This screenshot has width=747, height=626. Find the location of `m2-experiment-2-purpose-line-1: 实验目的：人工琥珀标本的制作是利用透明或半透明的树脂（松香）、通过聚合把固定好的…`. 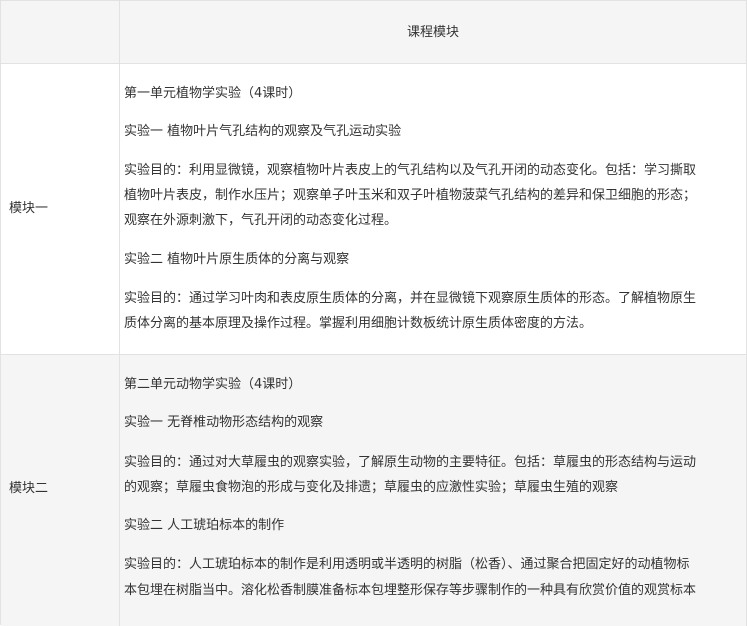

m2-experiment-2-purpose-line-1: 实验目的：人工琥珀标本的制作是利用透明或半透明的树脂（松香）、通过聚合把固定好的… is located at coordinates (407, 564).